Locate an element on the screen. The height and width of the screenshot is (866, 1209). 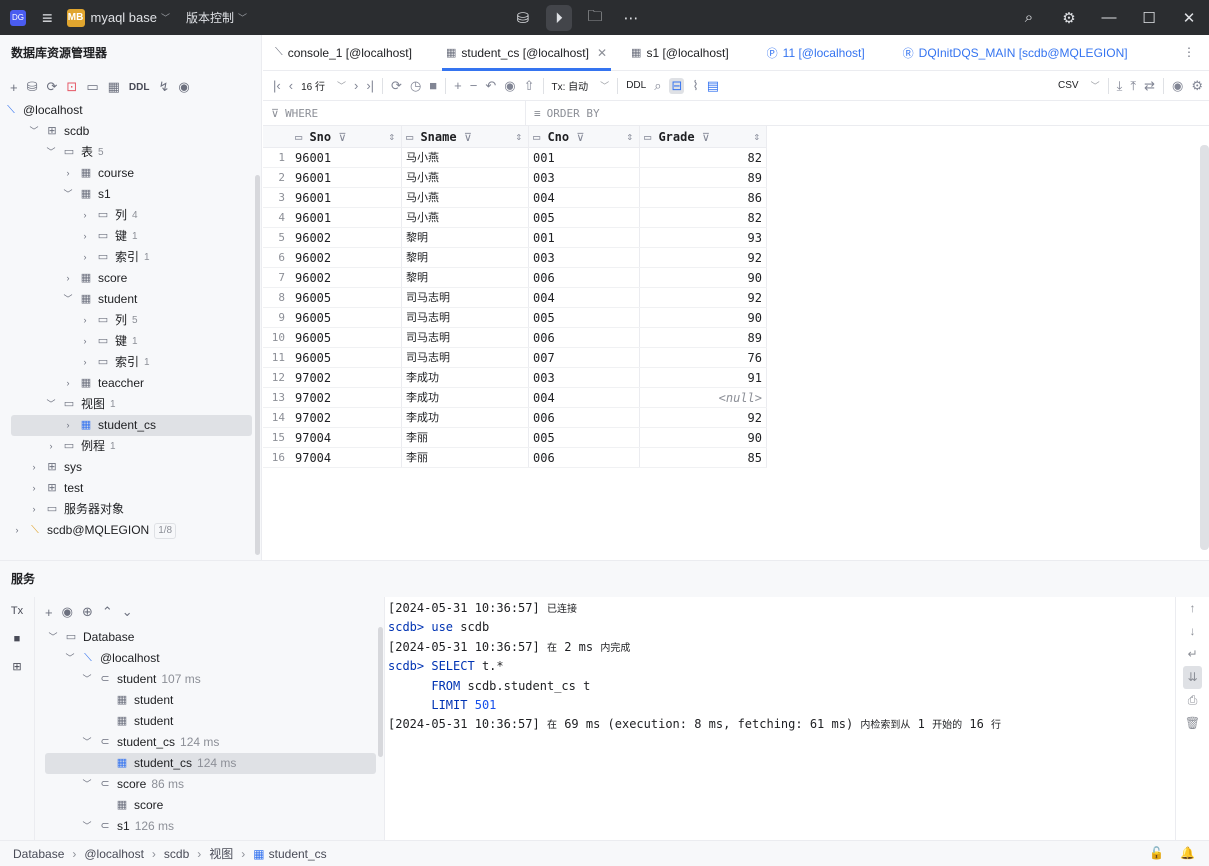
cell-sname: 李成功 is located at coordinates (465, 397).